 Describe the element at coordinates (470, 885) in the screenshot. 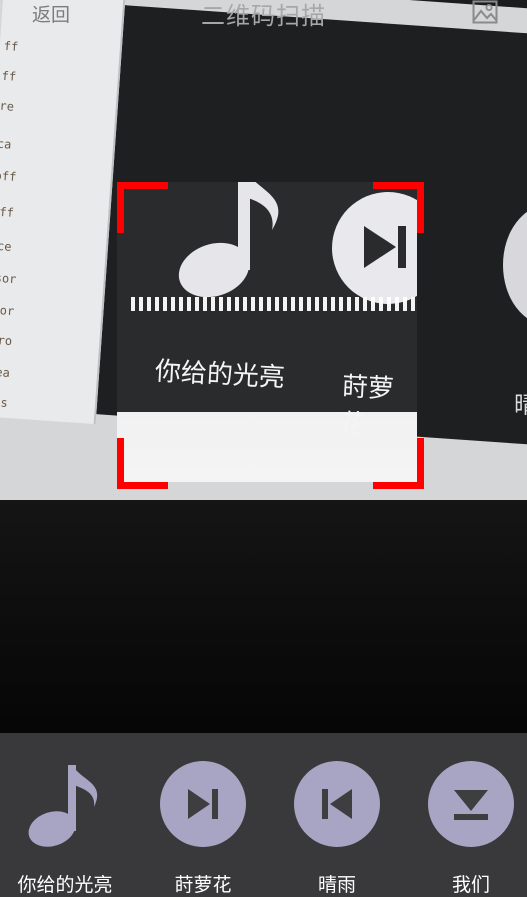

I see `playlist-item-label: 我们` at that location.